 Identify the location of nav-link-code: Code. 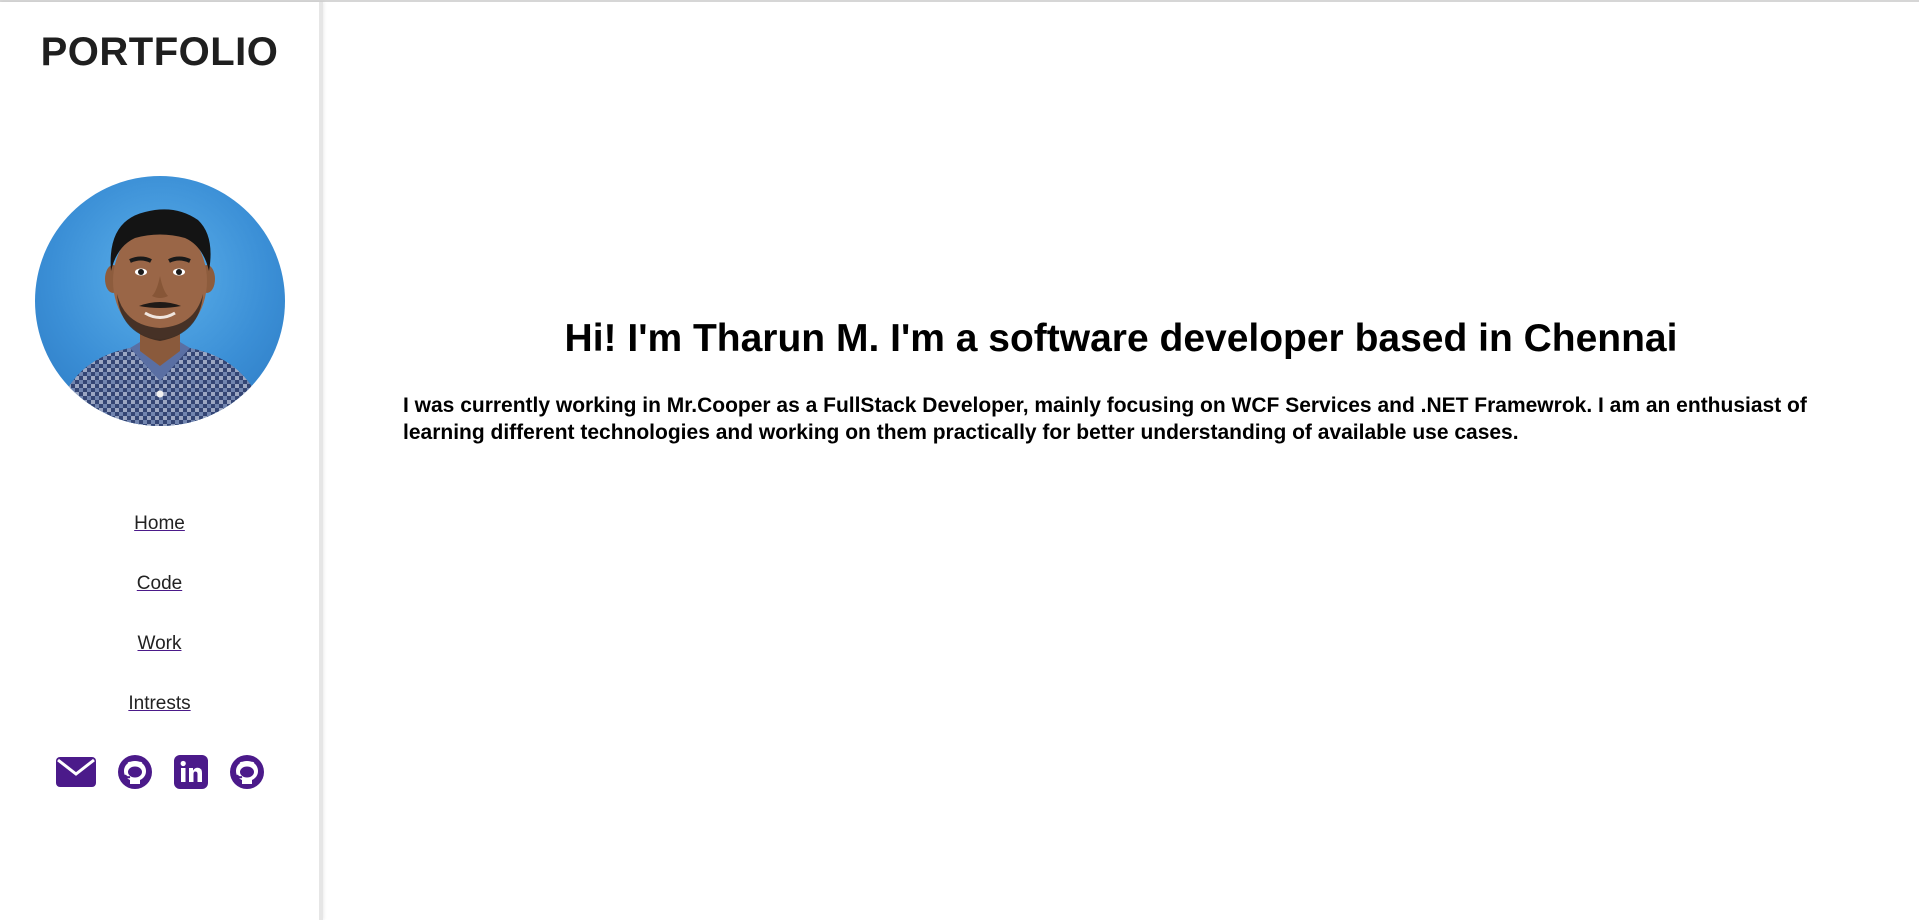
(159, 597).